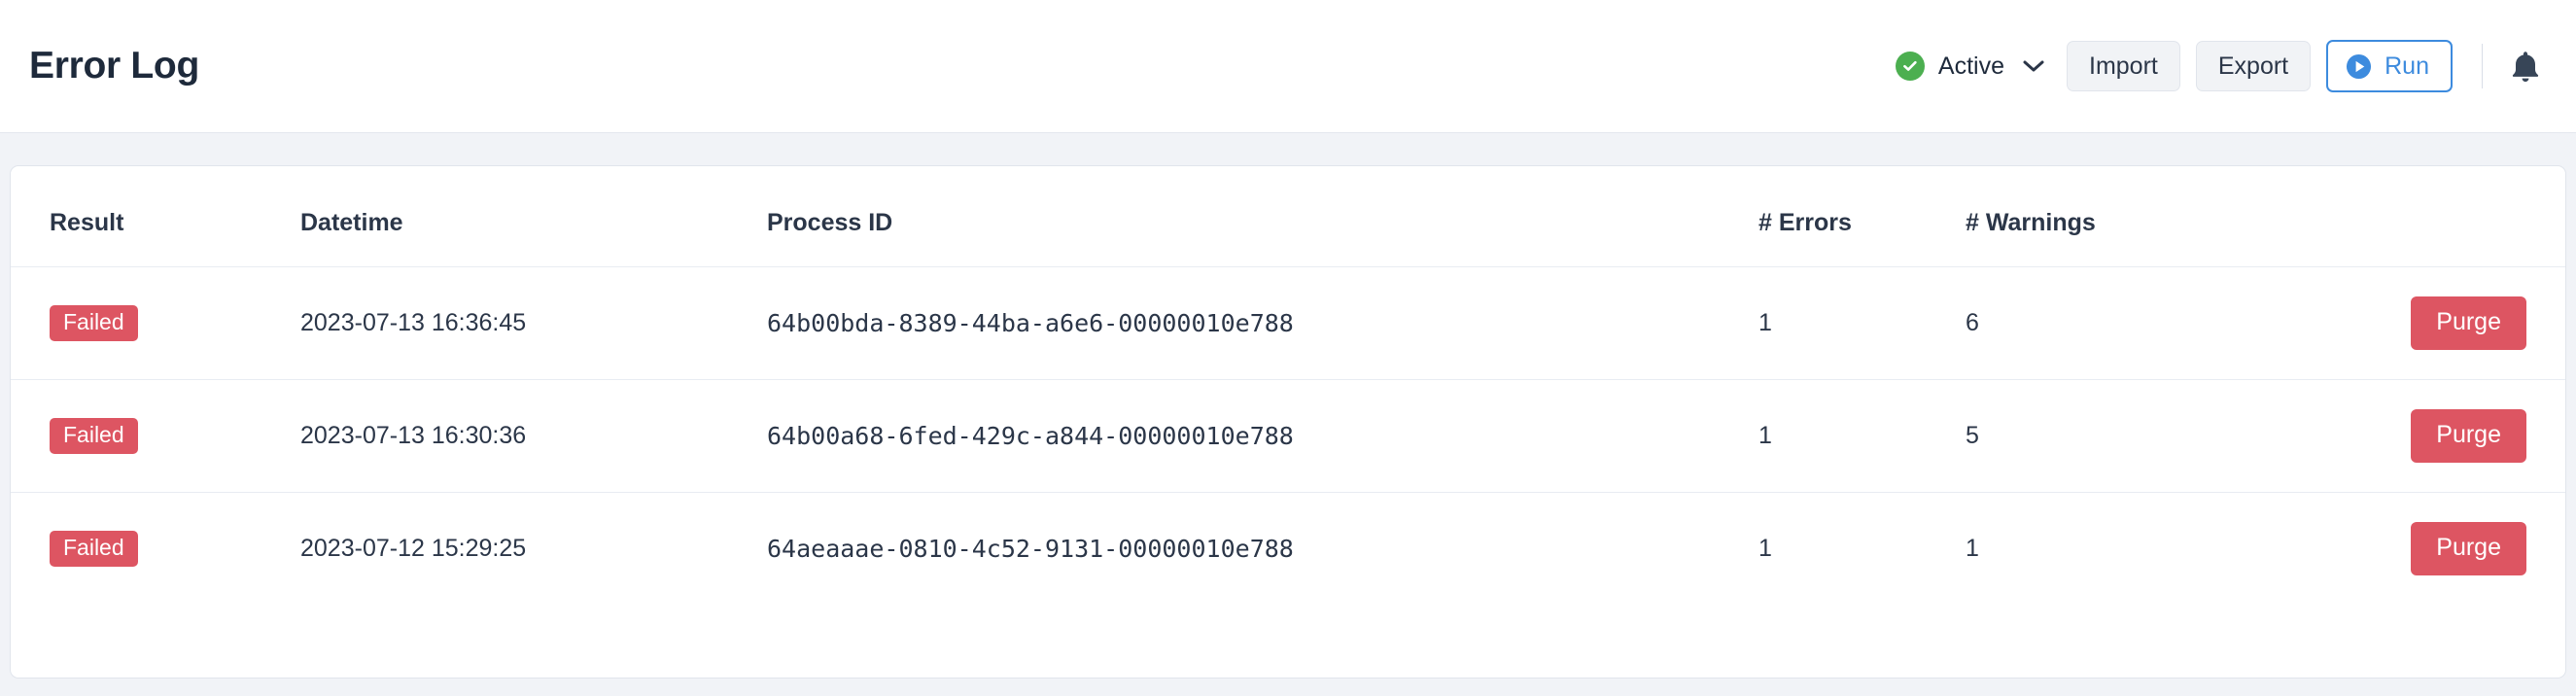 The width and height of the screenshot is (2576, 696). What do you see at coordinates (2156, 323) in the screenshot?
I see `cell-warnings: 6` at bounding box center [2156, 323].